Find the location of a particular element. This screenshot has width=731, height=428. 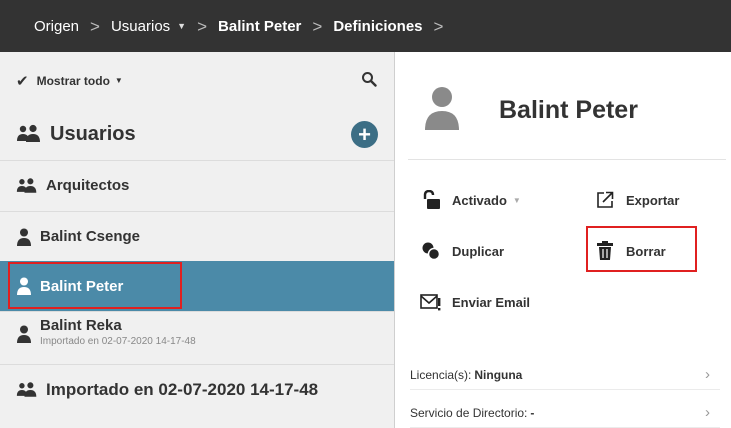

send-email-button: Enviar Email is located at coordinates (474, 302).